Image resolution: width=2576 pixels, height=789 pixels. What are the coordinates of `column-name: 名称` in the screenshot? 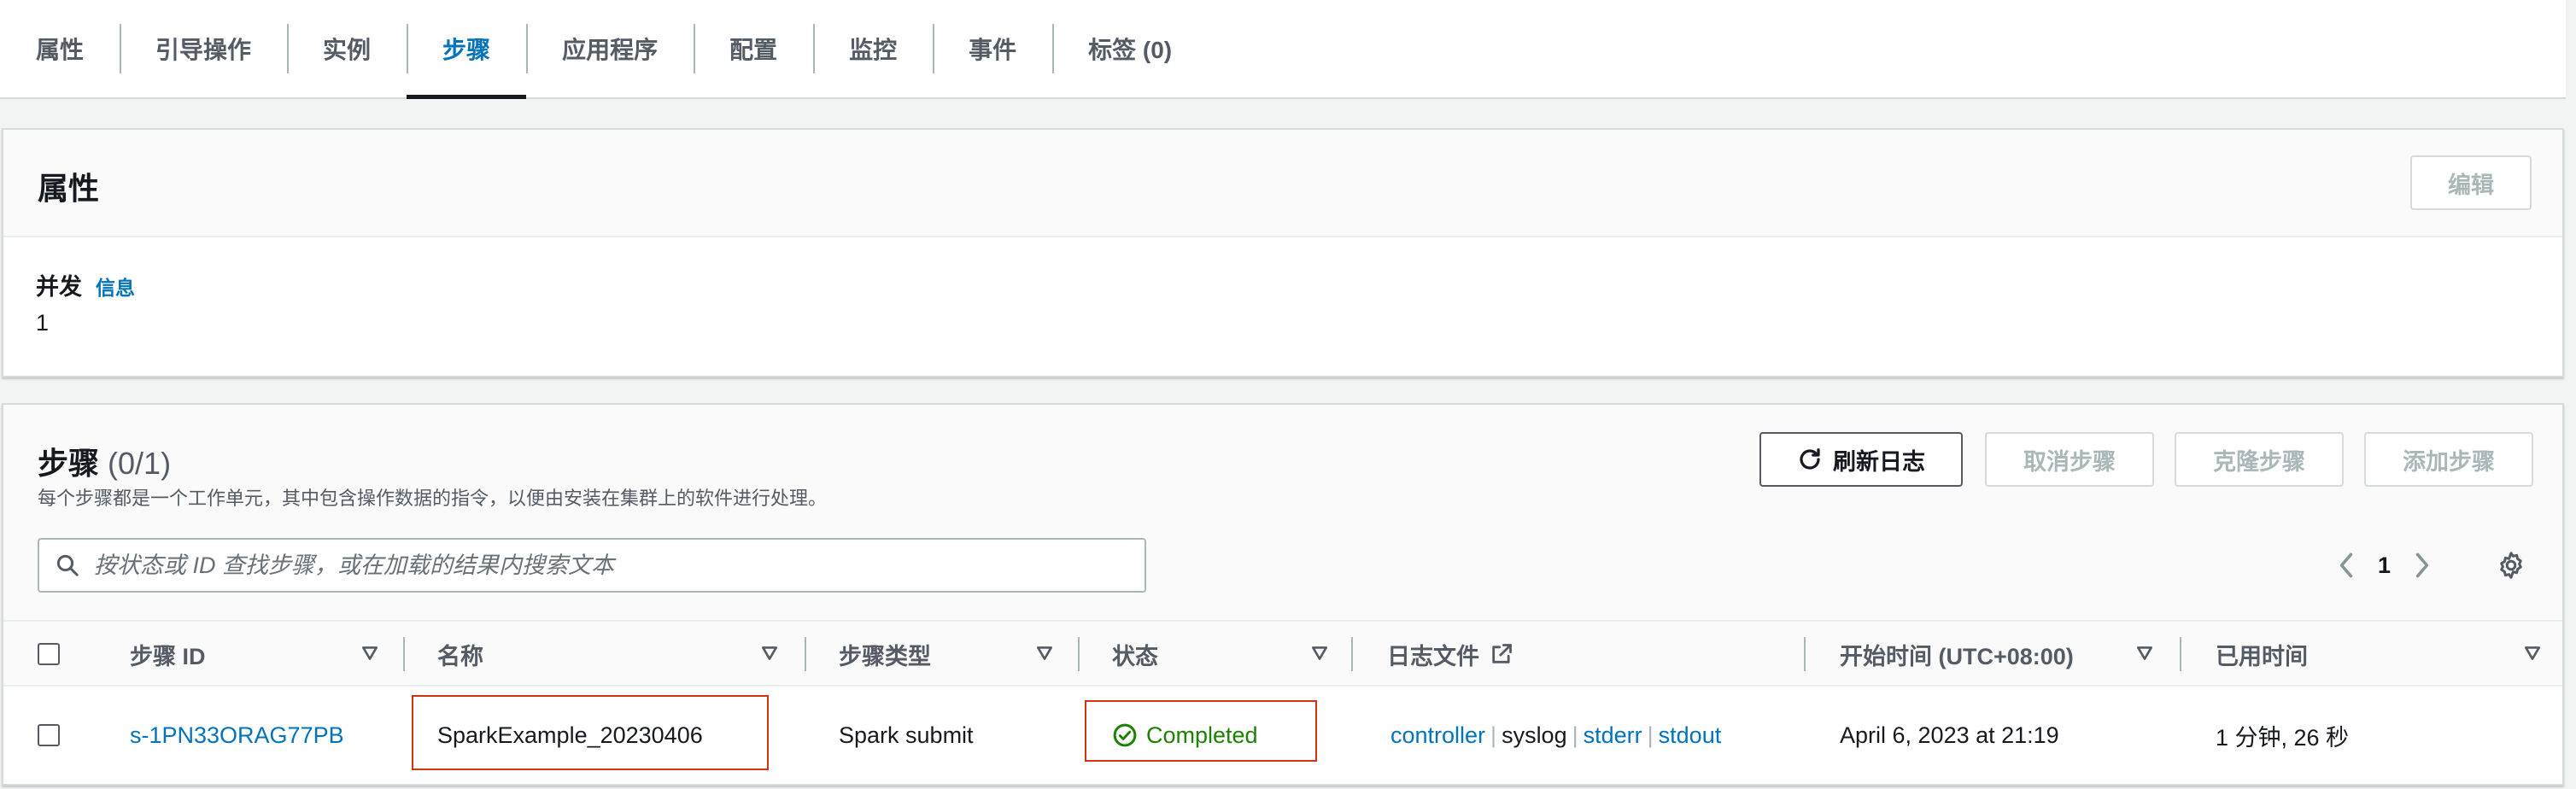 It's located at (460, 654).